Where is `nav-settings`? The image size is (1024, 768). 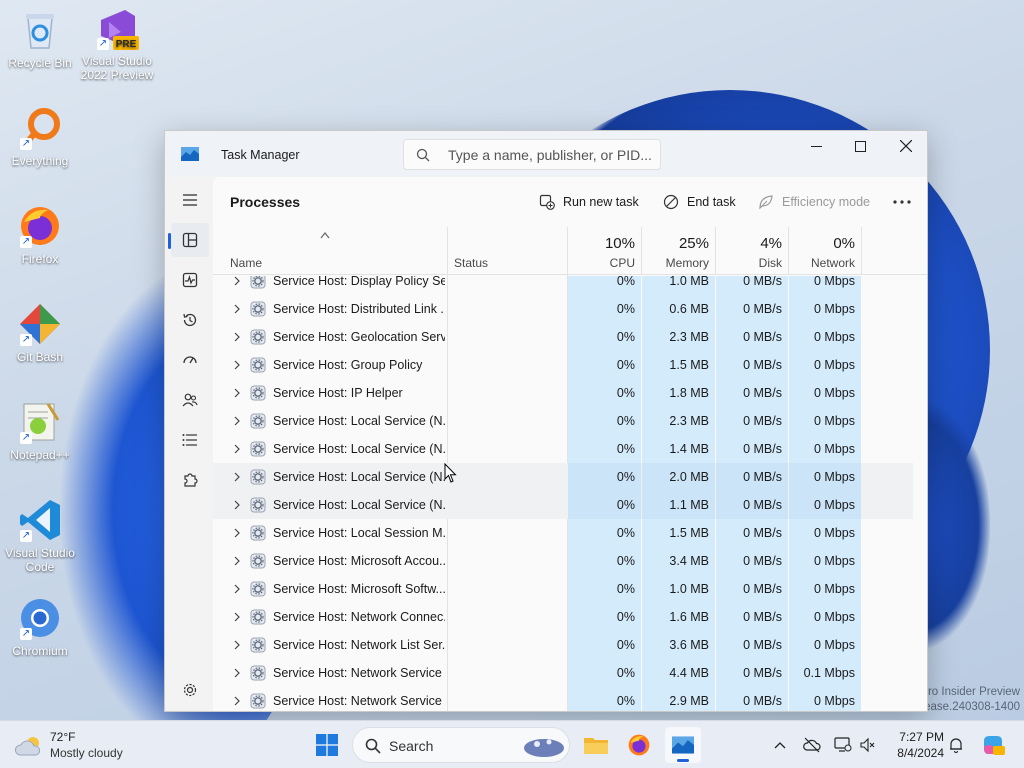 nav-settings is located at coordinates (190, 690).